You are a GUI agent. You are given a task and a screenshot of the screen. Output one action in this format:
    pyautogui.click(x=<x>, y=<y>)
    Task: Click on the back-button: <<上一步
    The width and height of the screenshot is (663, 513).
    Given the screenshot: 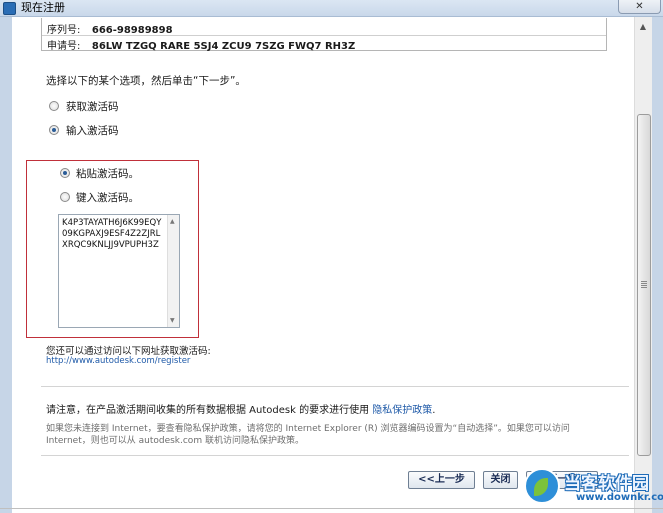 What is the action you would take?
    pyautogui.click(x=441, y=480)
    